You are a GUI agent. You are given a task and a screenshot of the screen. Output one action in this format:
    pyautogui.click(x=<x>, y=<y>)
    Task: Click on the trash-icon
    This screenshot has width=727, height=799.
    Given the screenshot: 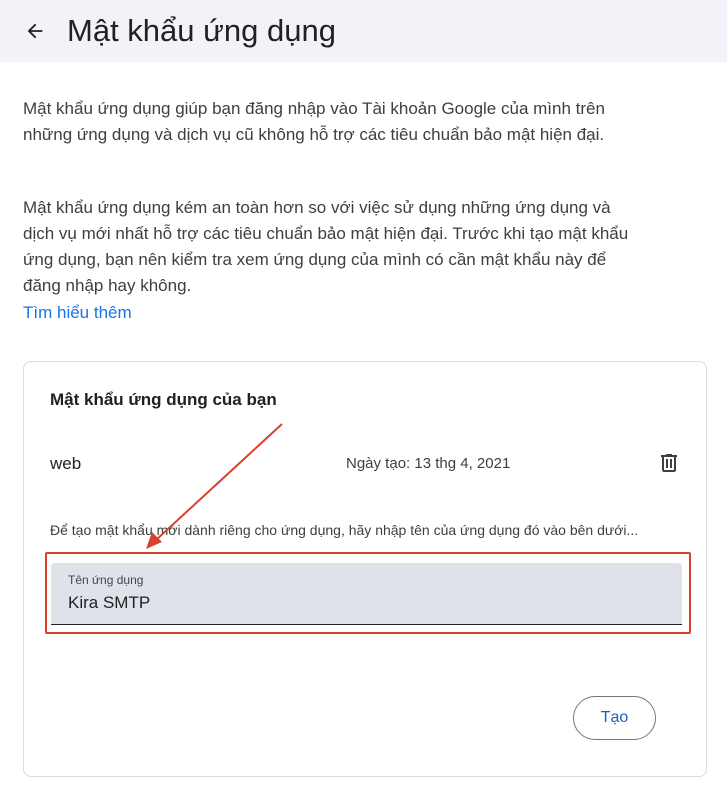 What is the action you would take?
    pyautogui.click(x=669, y=463)
    